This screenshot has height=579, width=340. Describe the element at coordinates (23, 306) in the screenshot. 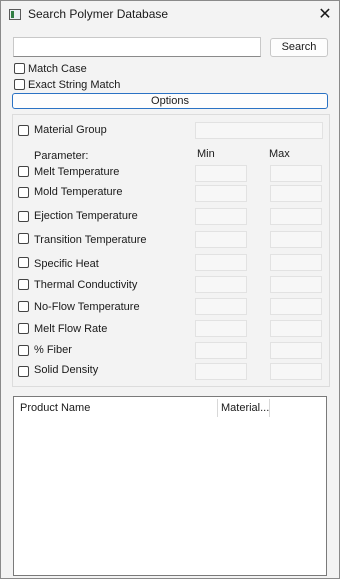

I see `no-flow-temperature-checkbox` at that location.